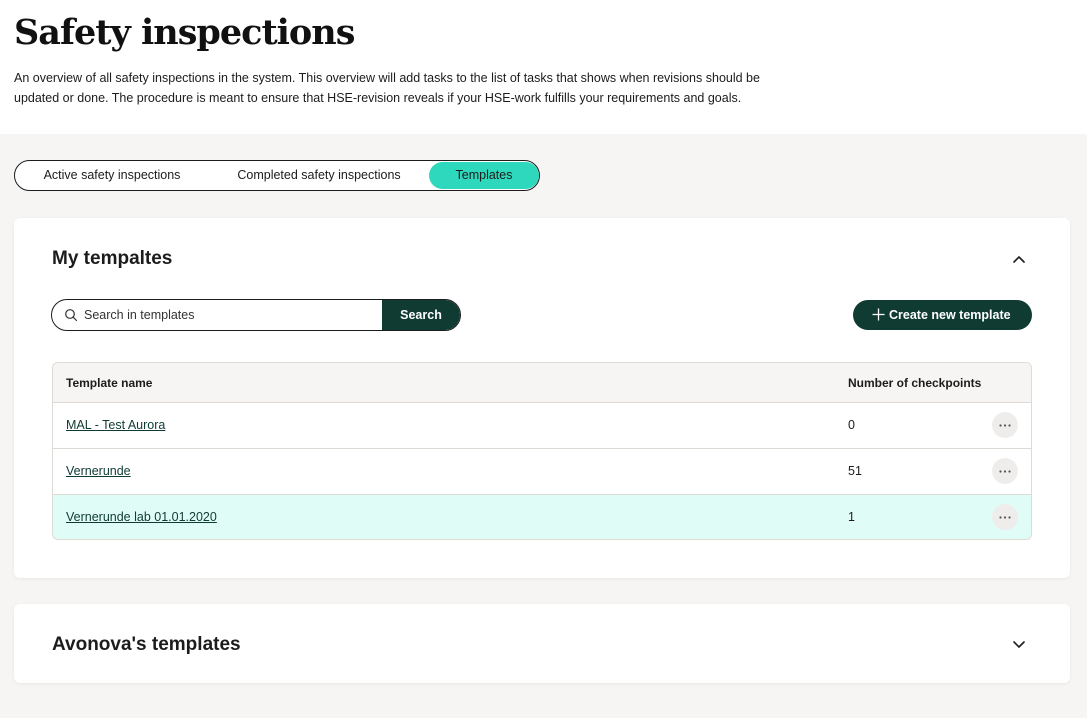 The width and height of the screenshot is (1087, 718). Describe the element at coordinates (115, 425) in the screenshot. I see `template-name-link: MAL - Test Aurora` at that location.